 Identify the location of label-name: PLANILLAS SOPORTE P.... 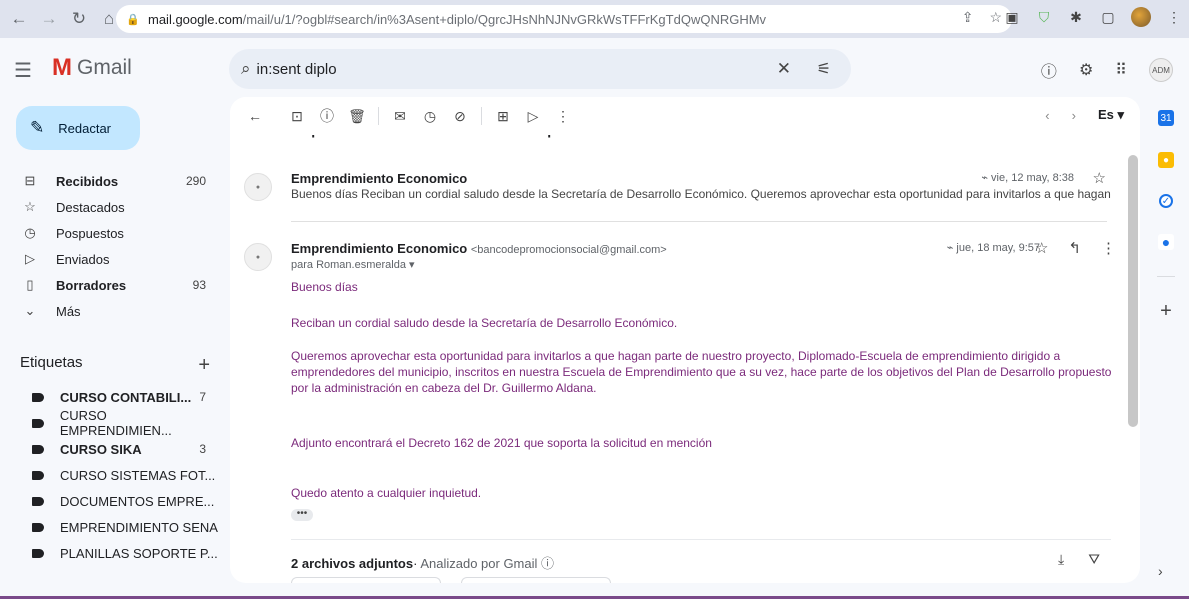
(139, 553).